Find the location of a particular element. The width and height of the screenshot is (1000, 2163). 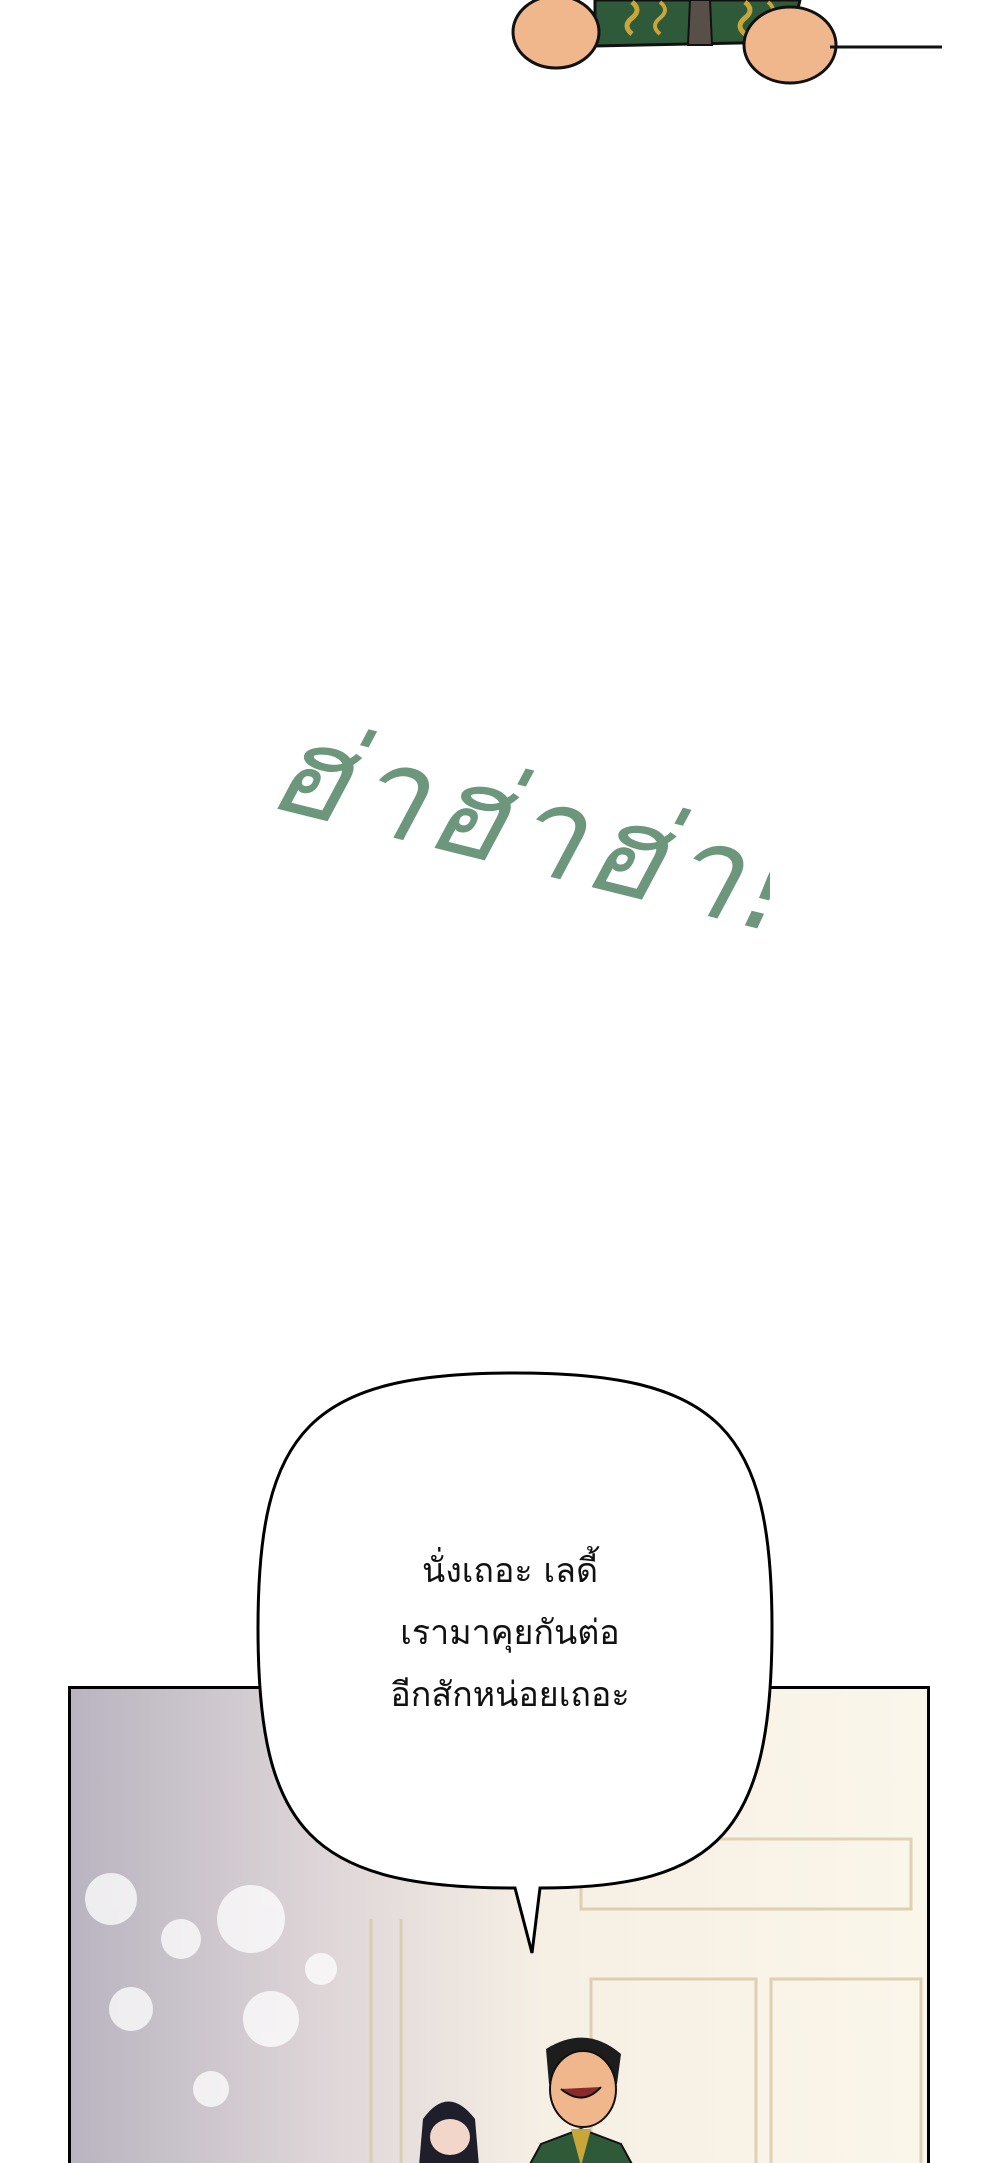

laugh-sound-effect: ฮ่าฮ่าฮ่า! is located at coordinates (524, 885).